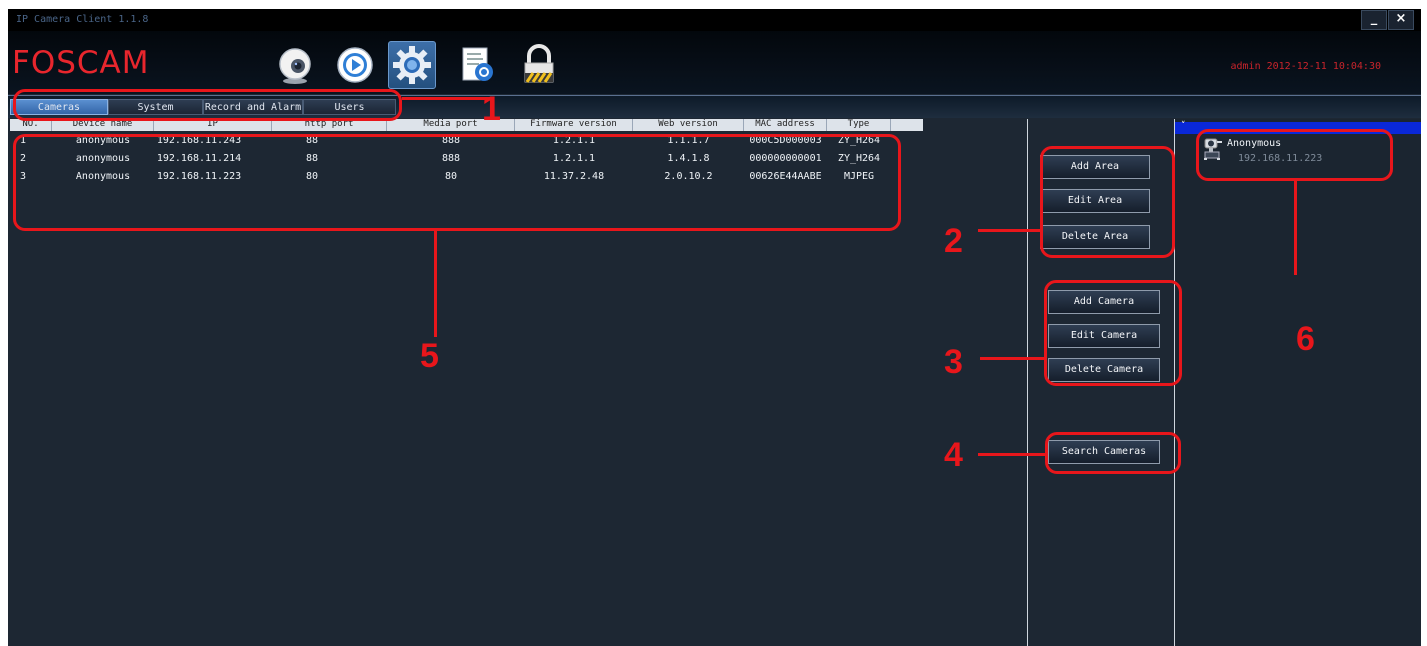 The height and width of the screenshot is (646, 1427). I want to click on annotation-number-1: 1, so click(491, 109).